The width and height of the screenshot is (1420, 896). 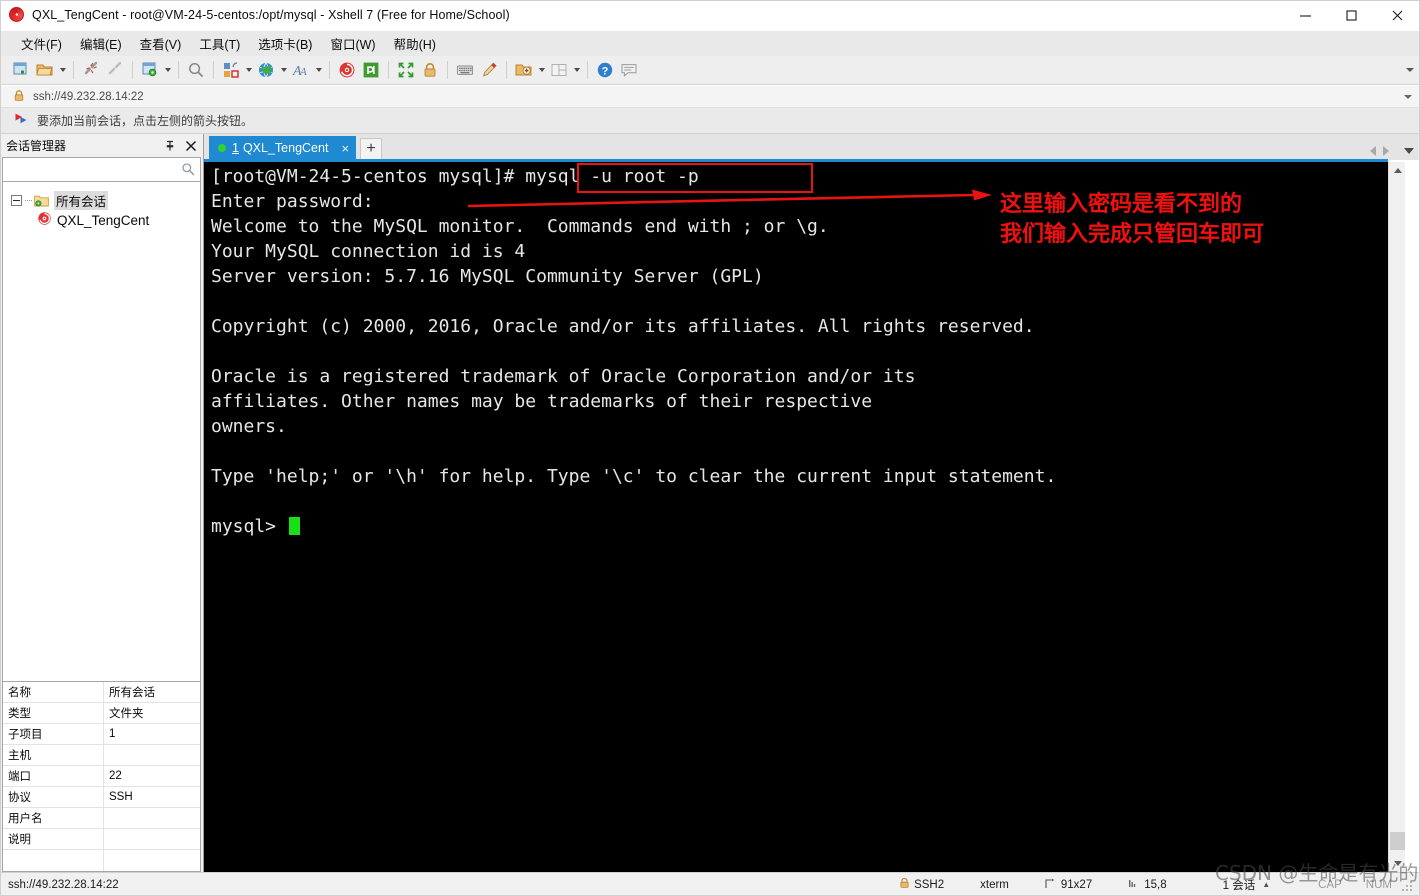 I want to click on maximize-button, so click(x=1351, y=15).